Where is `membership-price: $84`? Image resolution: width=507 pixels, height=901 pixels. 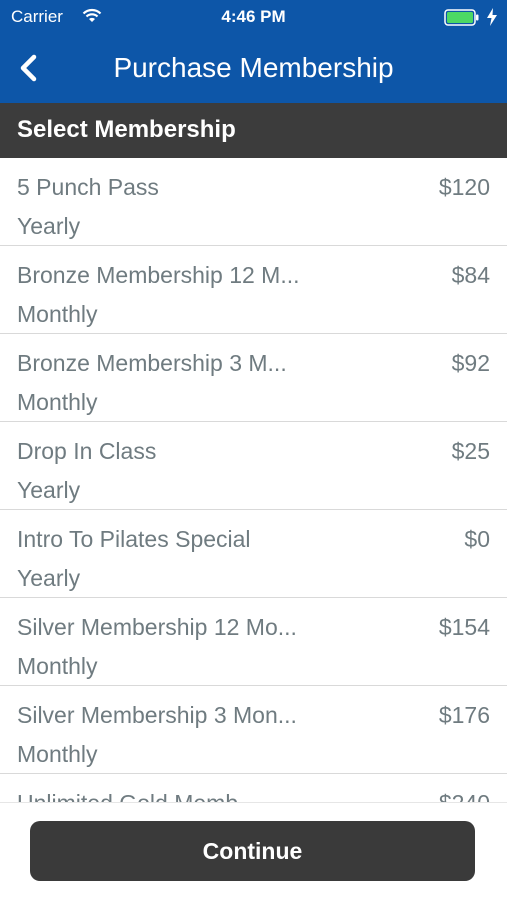
membership-price: $84 is located at coordinates (470, 275).